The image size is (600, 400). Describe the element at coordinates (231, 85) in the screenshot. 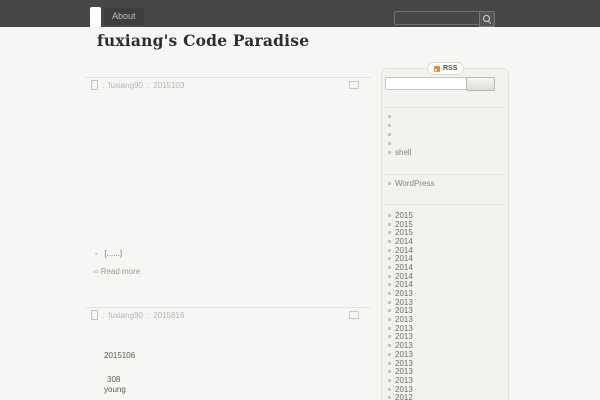

I see `post-meta: : fuxiang90 : 2015103` at that location.